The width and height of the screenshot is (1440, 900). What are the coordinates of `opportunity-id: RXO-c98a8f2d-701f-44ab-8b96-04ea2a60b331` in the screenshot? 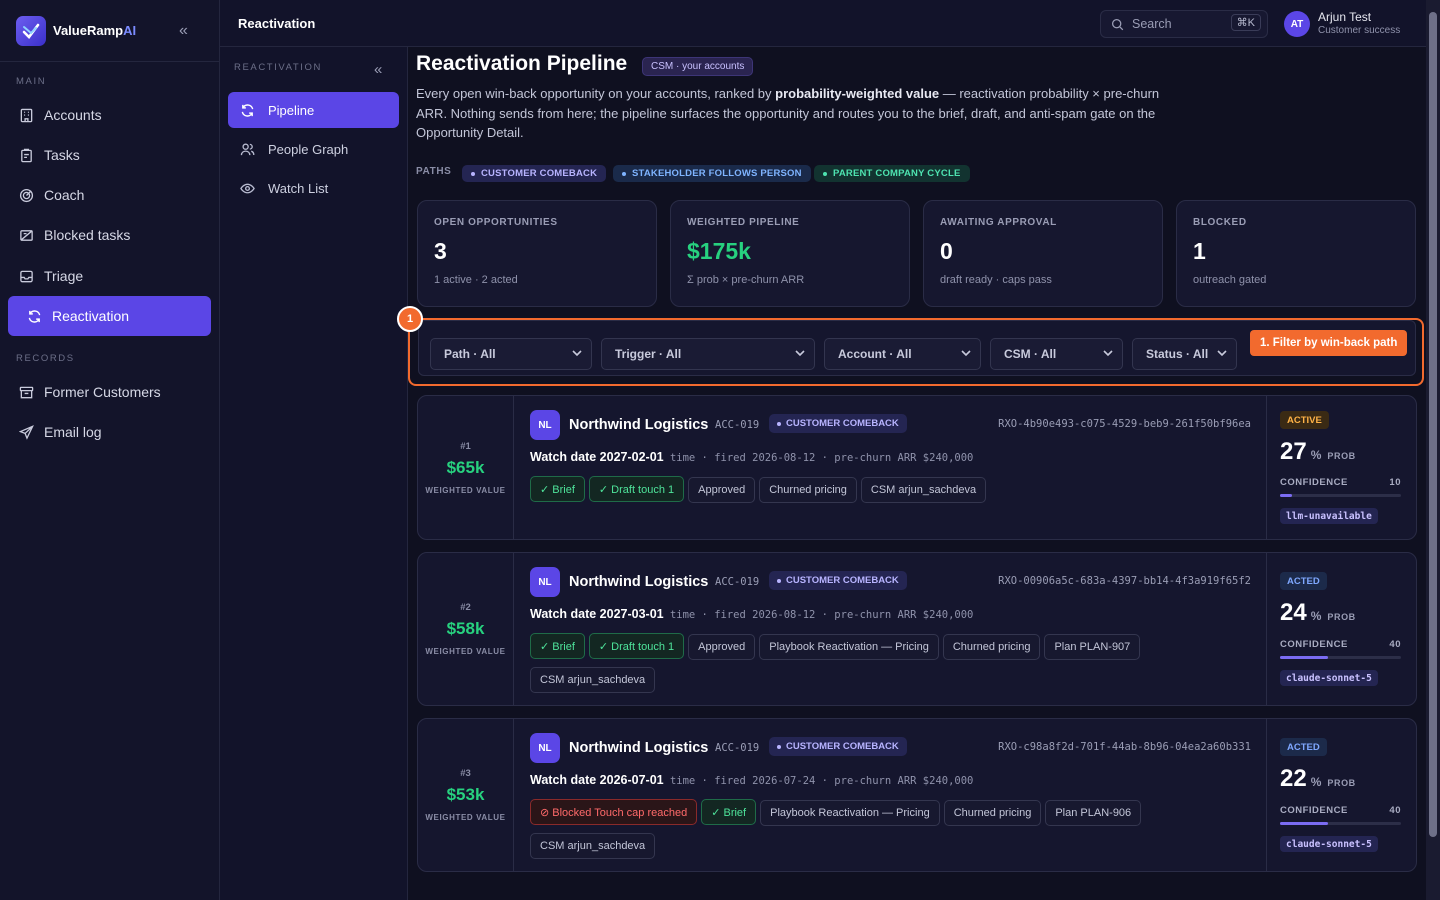 It's located at (1124, 747).